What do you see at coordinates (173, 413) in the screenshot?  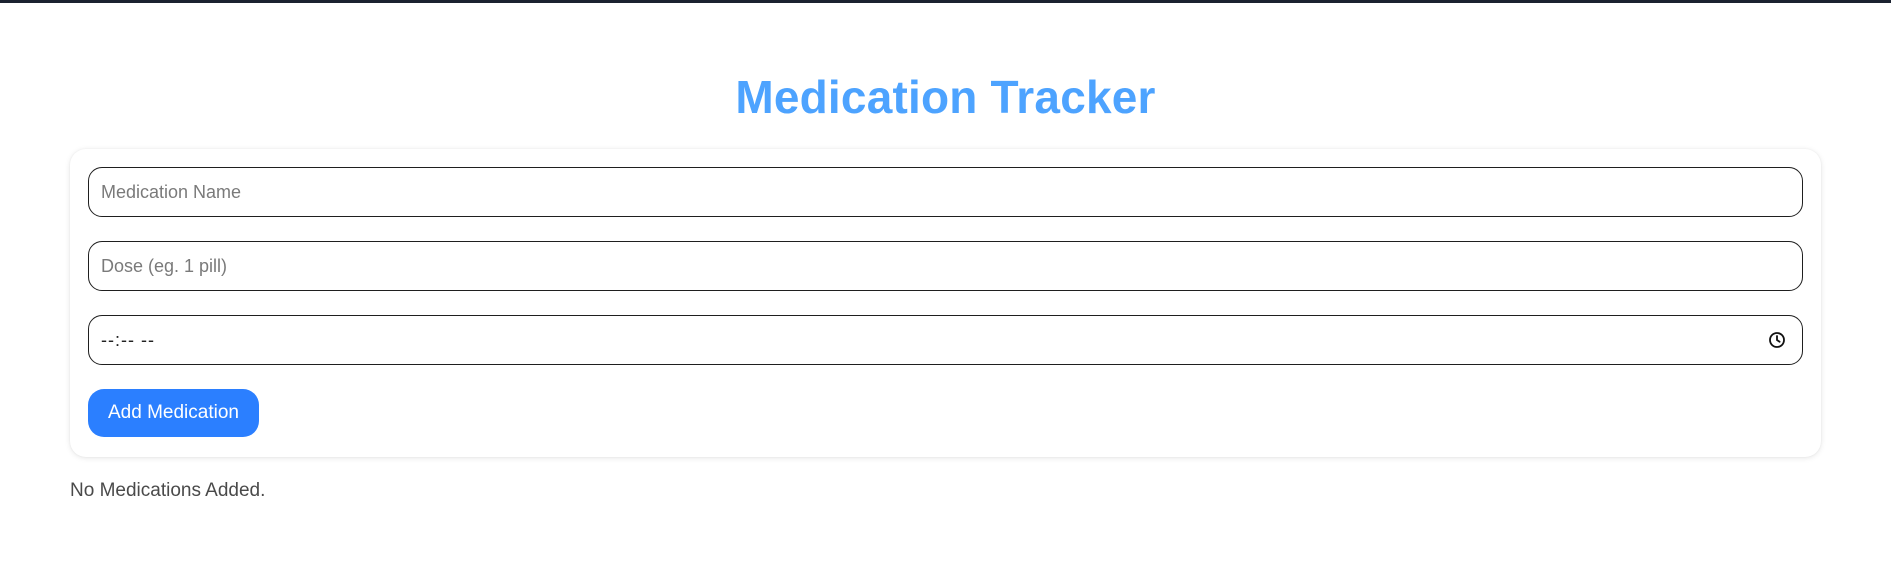 I see `add-medication-button: Add Medication` at bounding box center [173, 413].